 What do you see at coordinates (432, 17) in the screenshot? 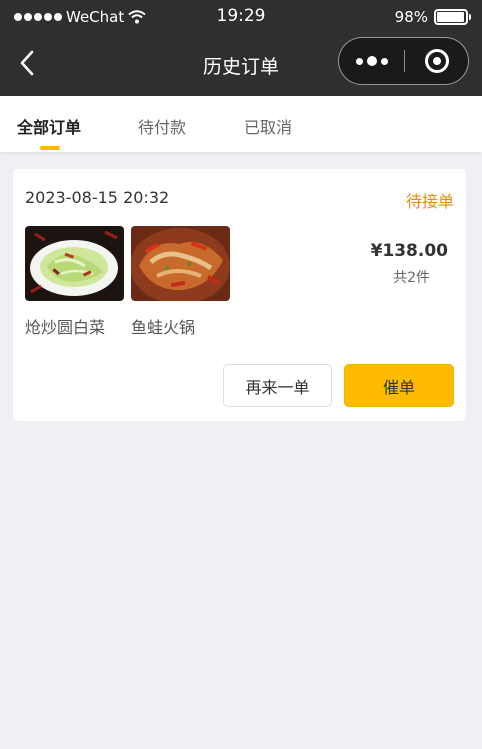
I see `battery-group: 98%` at bounding box center [432, 17].